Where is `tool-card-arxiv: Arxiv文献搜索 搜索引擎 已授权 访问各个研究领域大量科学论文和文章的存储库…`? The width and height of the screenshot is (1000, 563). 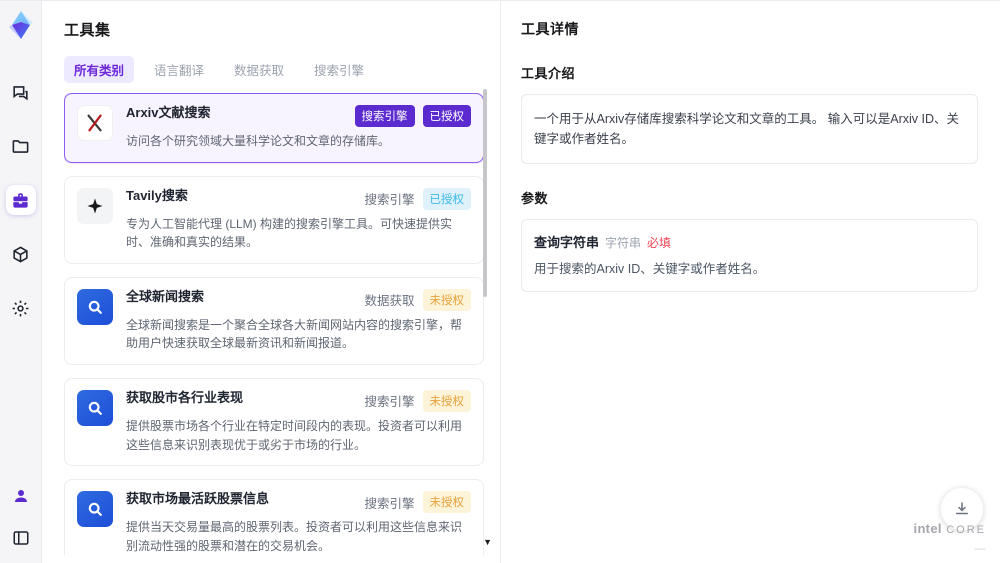 tool-card-arxiv: Arxiv文献搜索 搜索引擎 已授权 访问各个研究领域大量科学论文和文章的存储库… is located at coordinates (274, 128).